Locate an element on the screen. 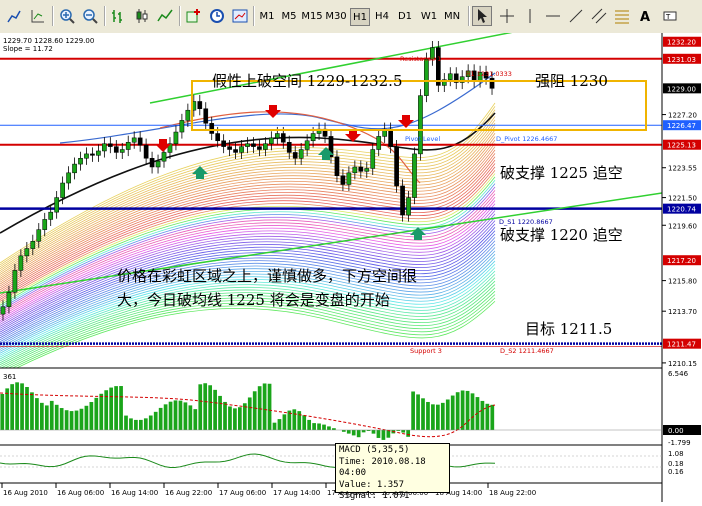 This screenshot has height=506, width=702. time-label: 18 Aug 22:00 is located at coordinates (512, 493).